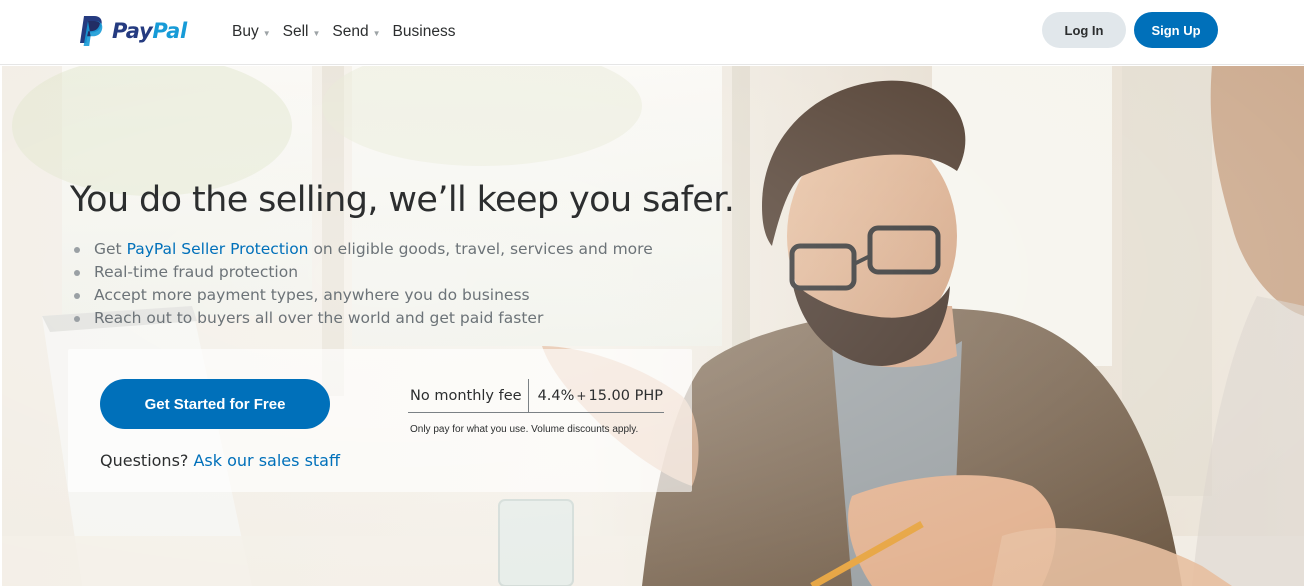 The width and height of the screenshot is (1304, 586). Describe the element at coordinates (245, 31) in the screenshot. I see `nav-buy-label: Buy` at that location.